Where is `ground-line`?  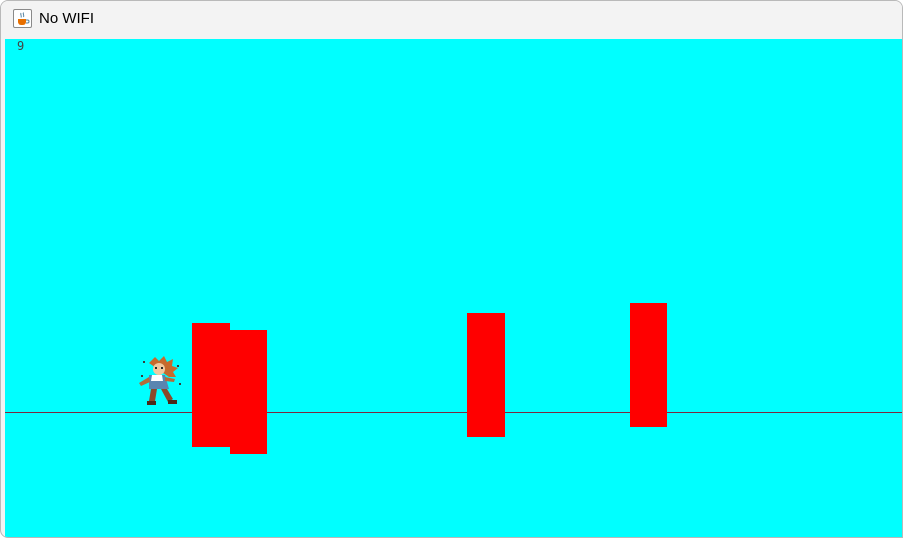 ground-line is located at coordinates (453, 412).